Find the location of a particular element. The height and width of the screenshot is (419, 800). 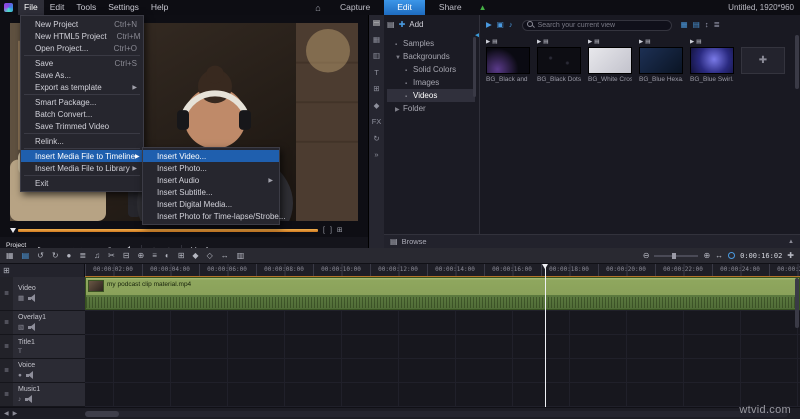

split-screen-template-icon: ⊞ is located at coordinates (181, 255).